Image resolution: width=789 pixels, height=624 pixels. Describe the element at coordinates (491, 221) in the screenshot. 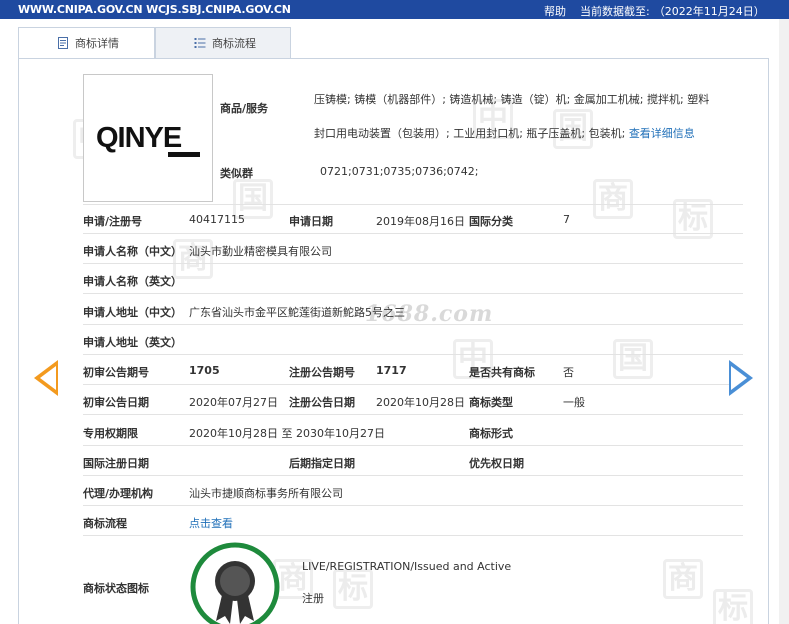

I see `intl-class-label: 国际分类` at that location.